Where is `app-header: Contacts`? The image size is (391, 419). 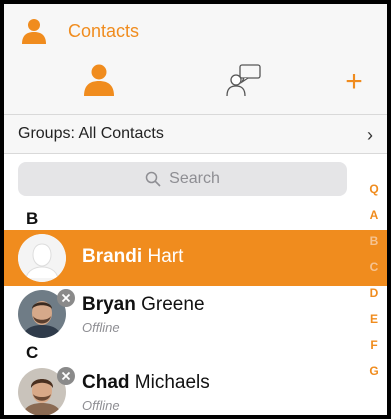 app-header: Contacts is located at coordinates (195, 32).